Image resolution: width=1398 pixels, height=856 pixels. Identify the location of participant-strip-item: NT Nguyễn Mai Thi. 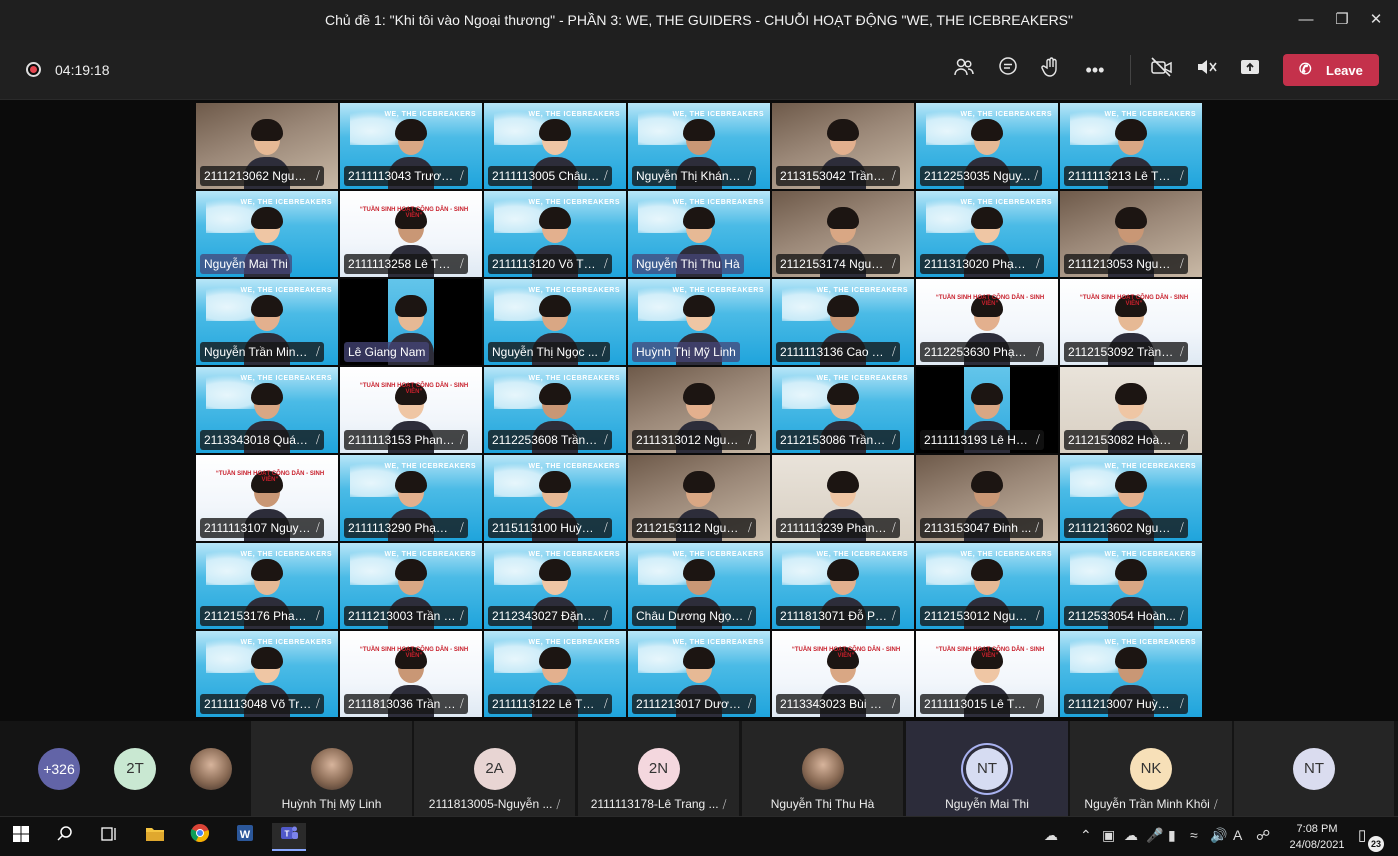
(987, 768).